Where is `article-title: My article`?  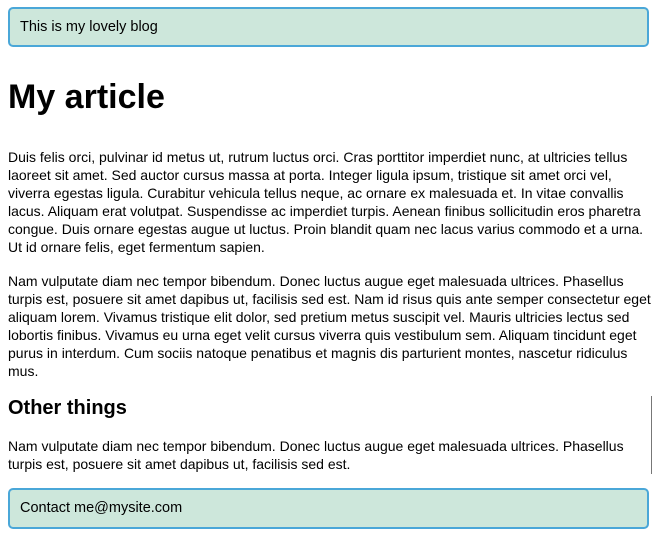 article-title: My article is located at coordinates (86, 97).